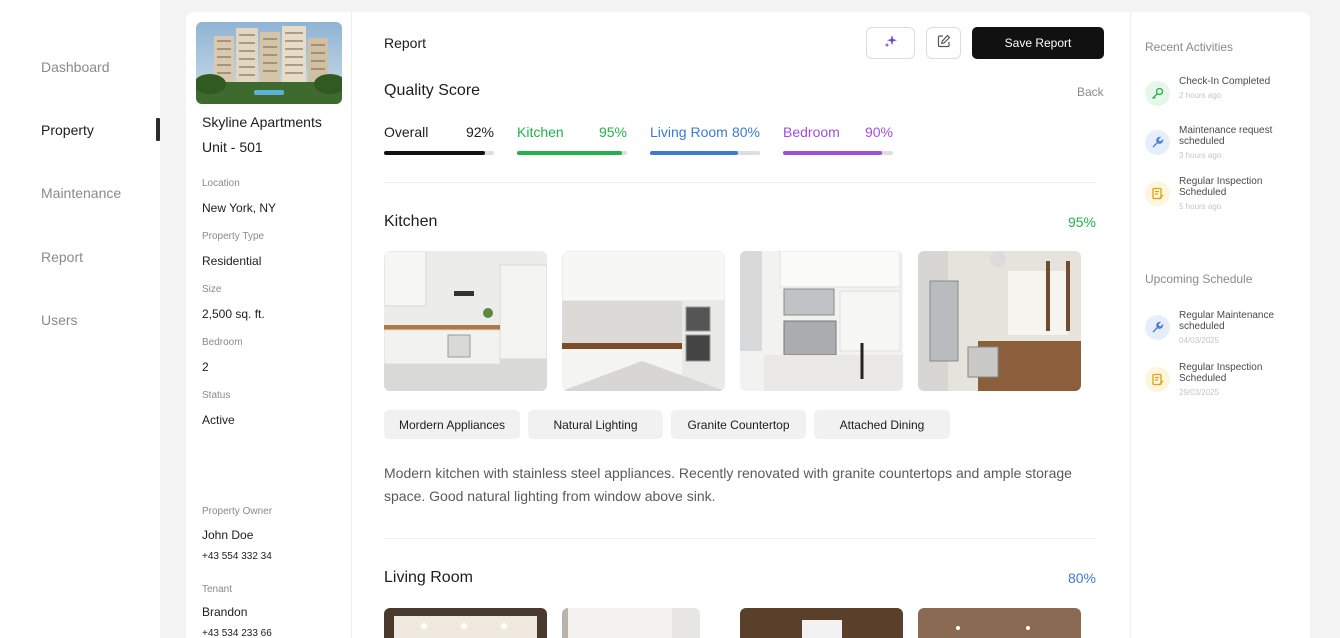 The image size is (1340, 638). I want to click on key-icon, so click(1157, 93).